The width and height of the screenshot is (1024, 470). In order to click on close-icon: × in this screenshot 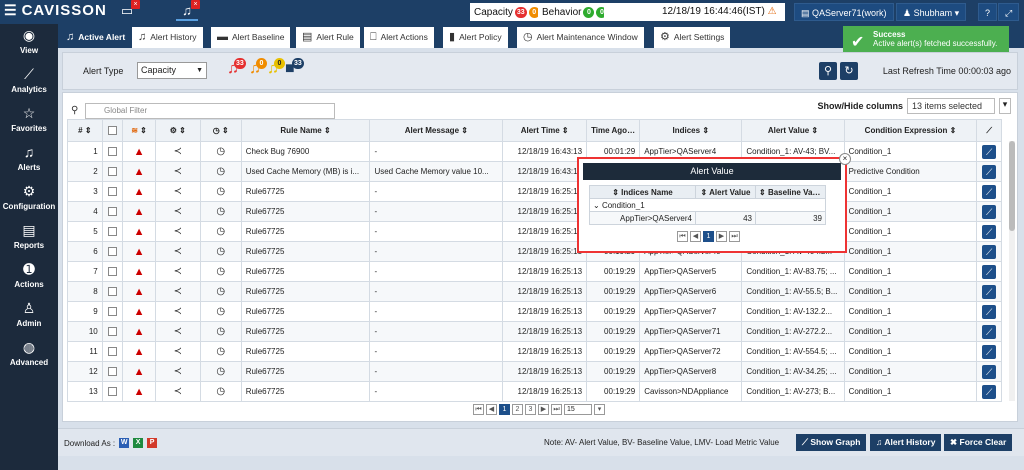, I will do `click(845, 159)`.